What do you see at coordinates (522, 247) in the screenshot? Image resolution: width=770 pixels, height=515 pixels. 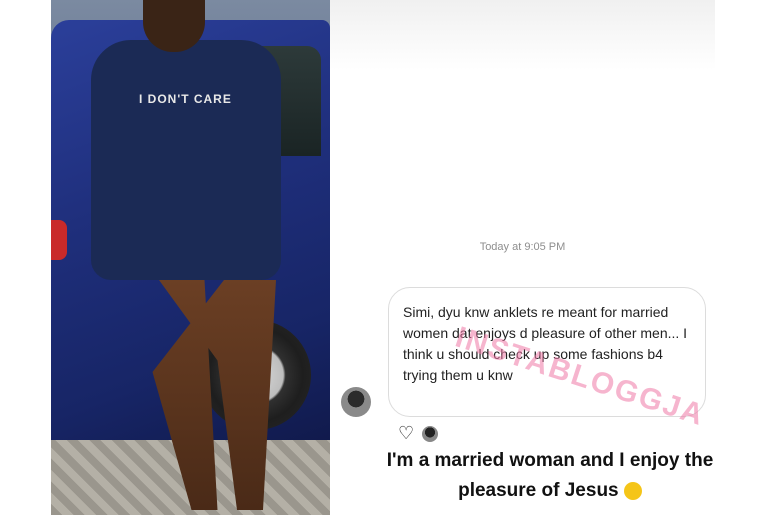 I see `message-timestamp: Today at 9:05 PM` at bounding box center [522, 247].